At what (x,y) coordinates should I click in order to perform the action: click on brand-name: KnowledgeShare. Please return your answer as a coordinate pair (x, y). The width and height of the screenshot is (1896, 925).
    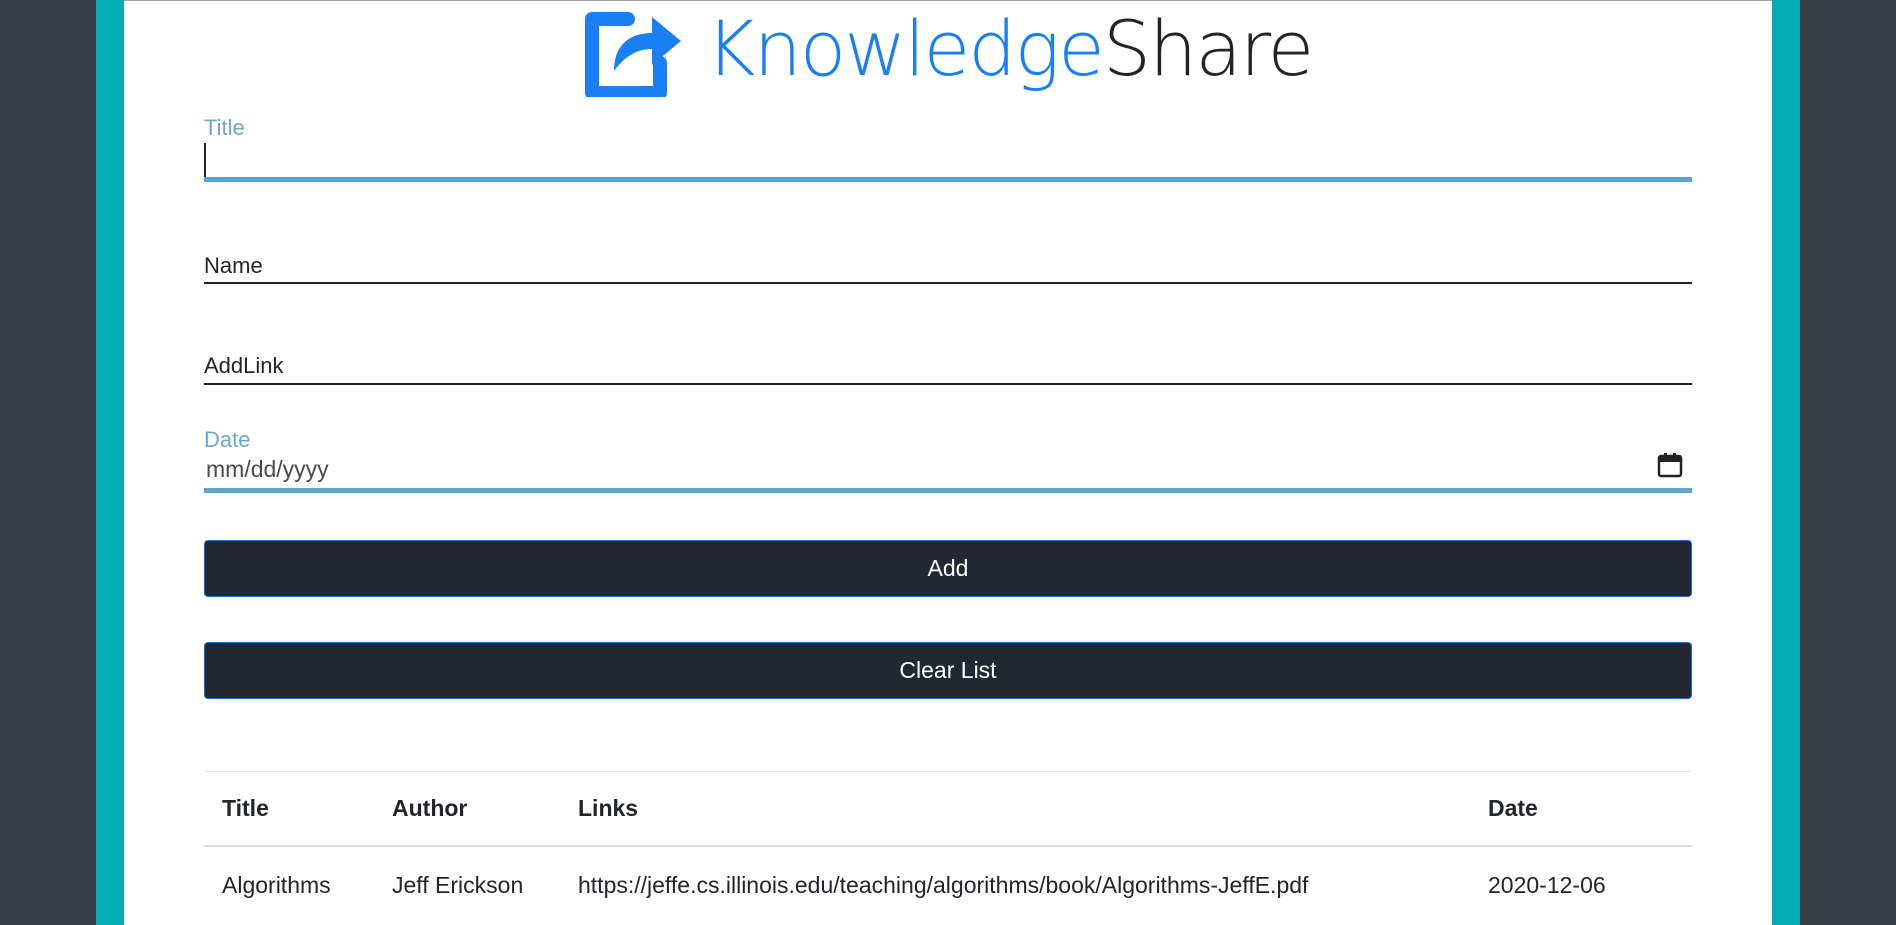
    Looking at the image, I should click on (1010, 49).